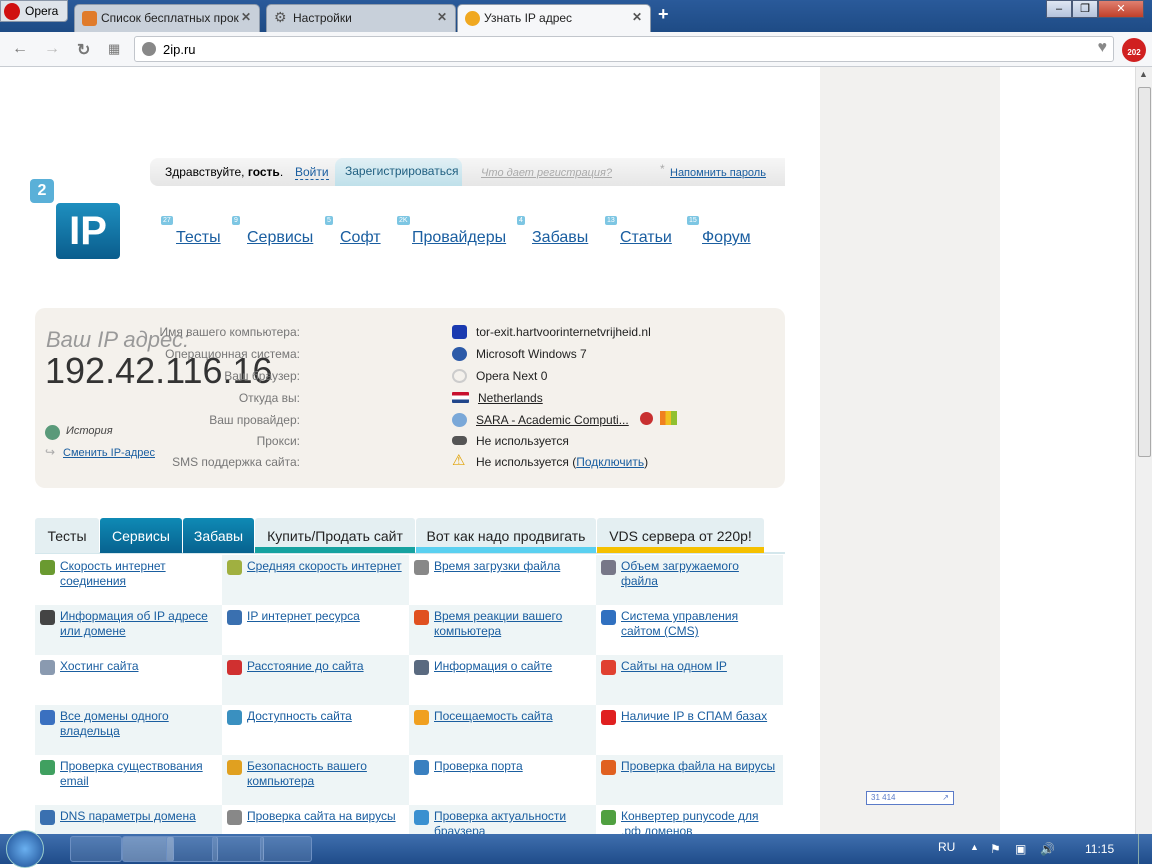 The height and width of the screenshot is (868, 1152). What do you see at coordinates (910, 798) in the screenshot?
I see `visitor-counter: 31 414 ↗` at bounding box center [910, 798].